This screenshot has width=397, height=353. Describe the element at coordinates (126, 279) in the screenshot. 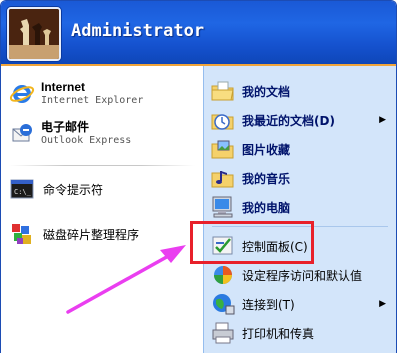

I see `pointer-arrow-annotation` at that location.